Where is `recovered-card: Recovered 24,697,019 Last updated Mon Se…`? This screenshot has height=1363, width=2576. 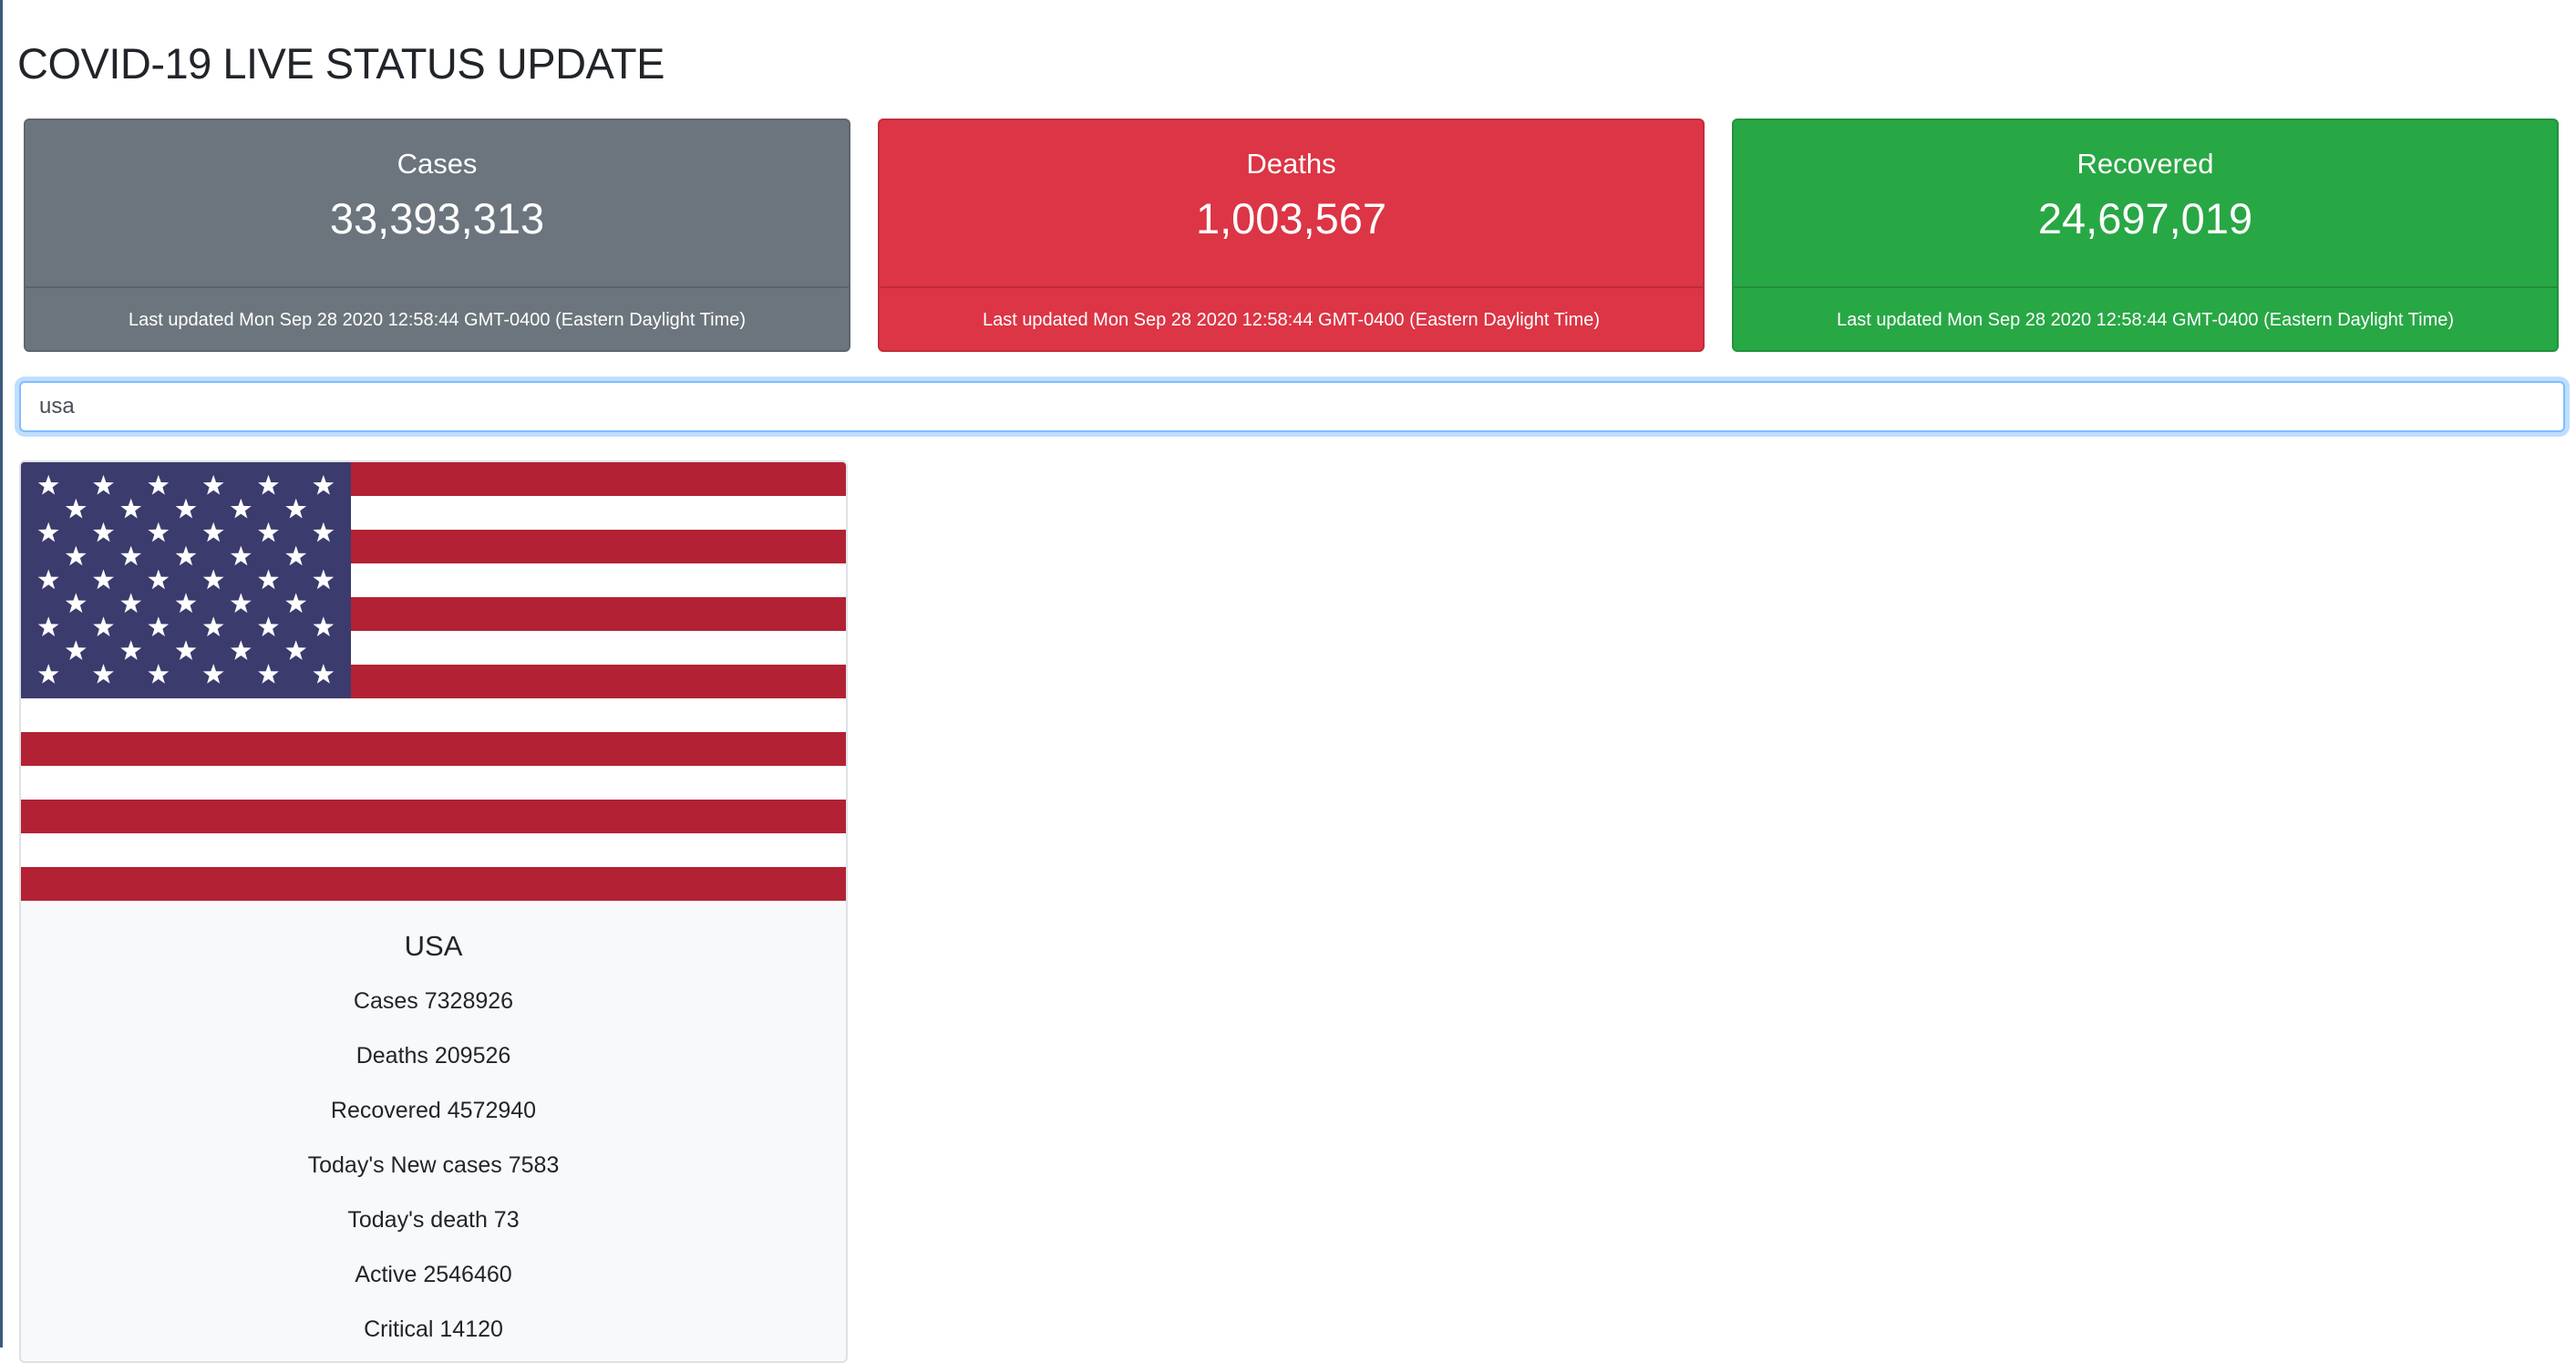 recovered-card: Recovered 24,697,019 Last updated Mon Se… is located at coordinates (2145, 235).